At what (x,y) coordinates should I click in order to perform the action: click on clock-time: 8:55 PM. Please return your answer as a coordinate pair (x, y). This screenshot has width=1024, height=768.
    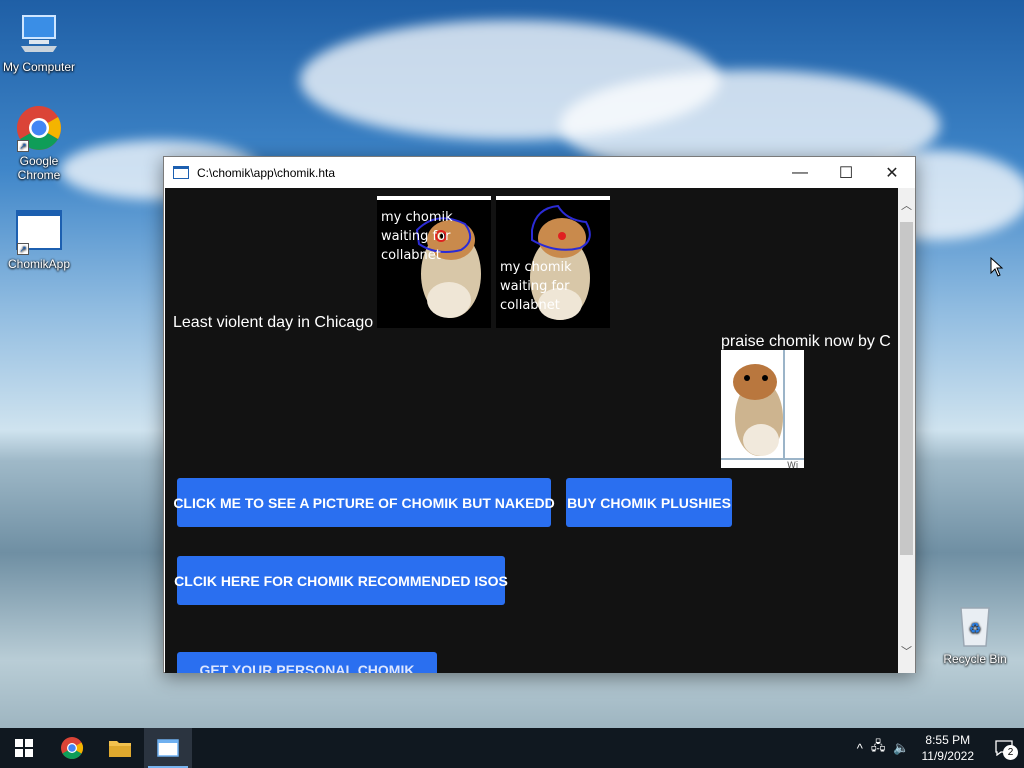
    Looking at the image, I should click on (948, 740).